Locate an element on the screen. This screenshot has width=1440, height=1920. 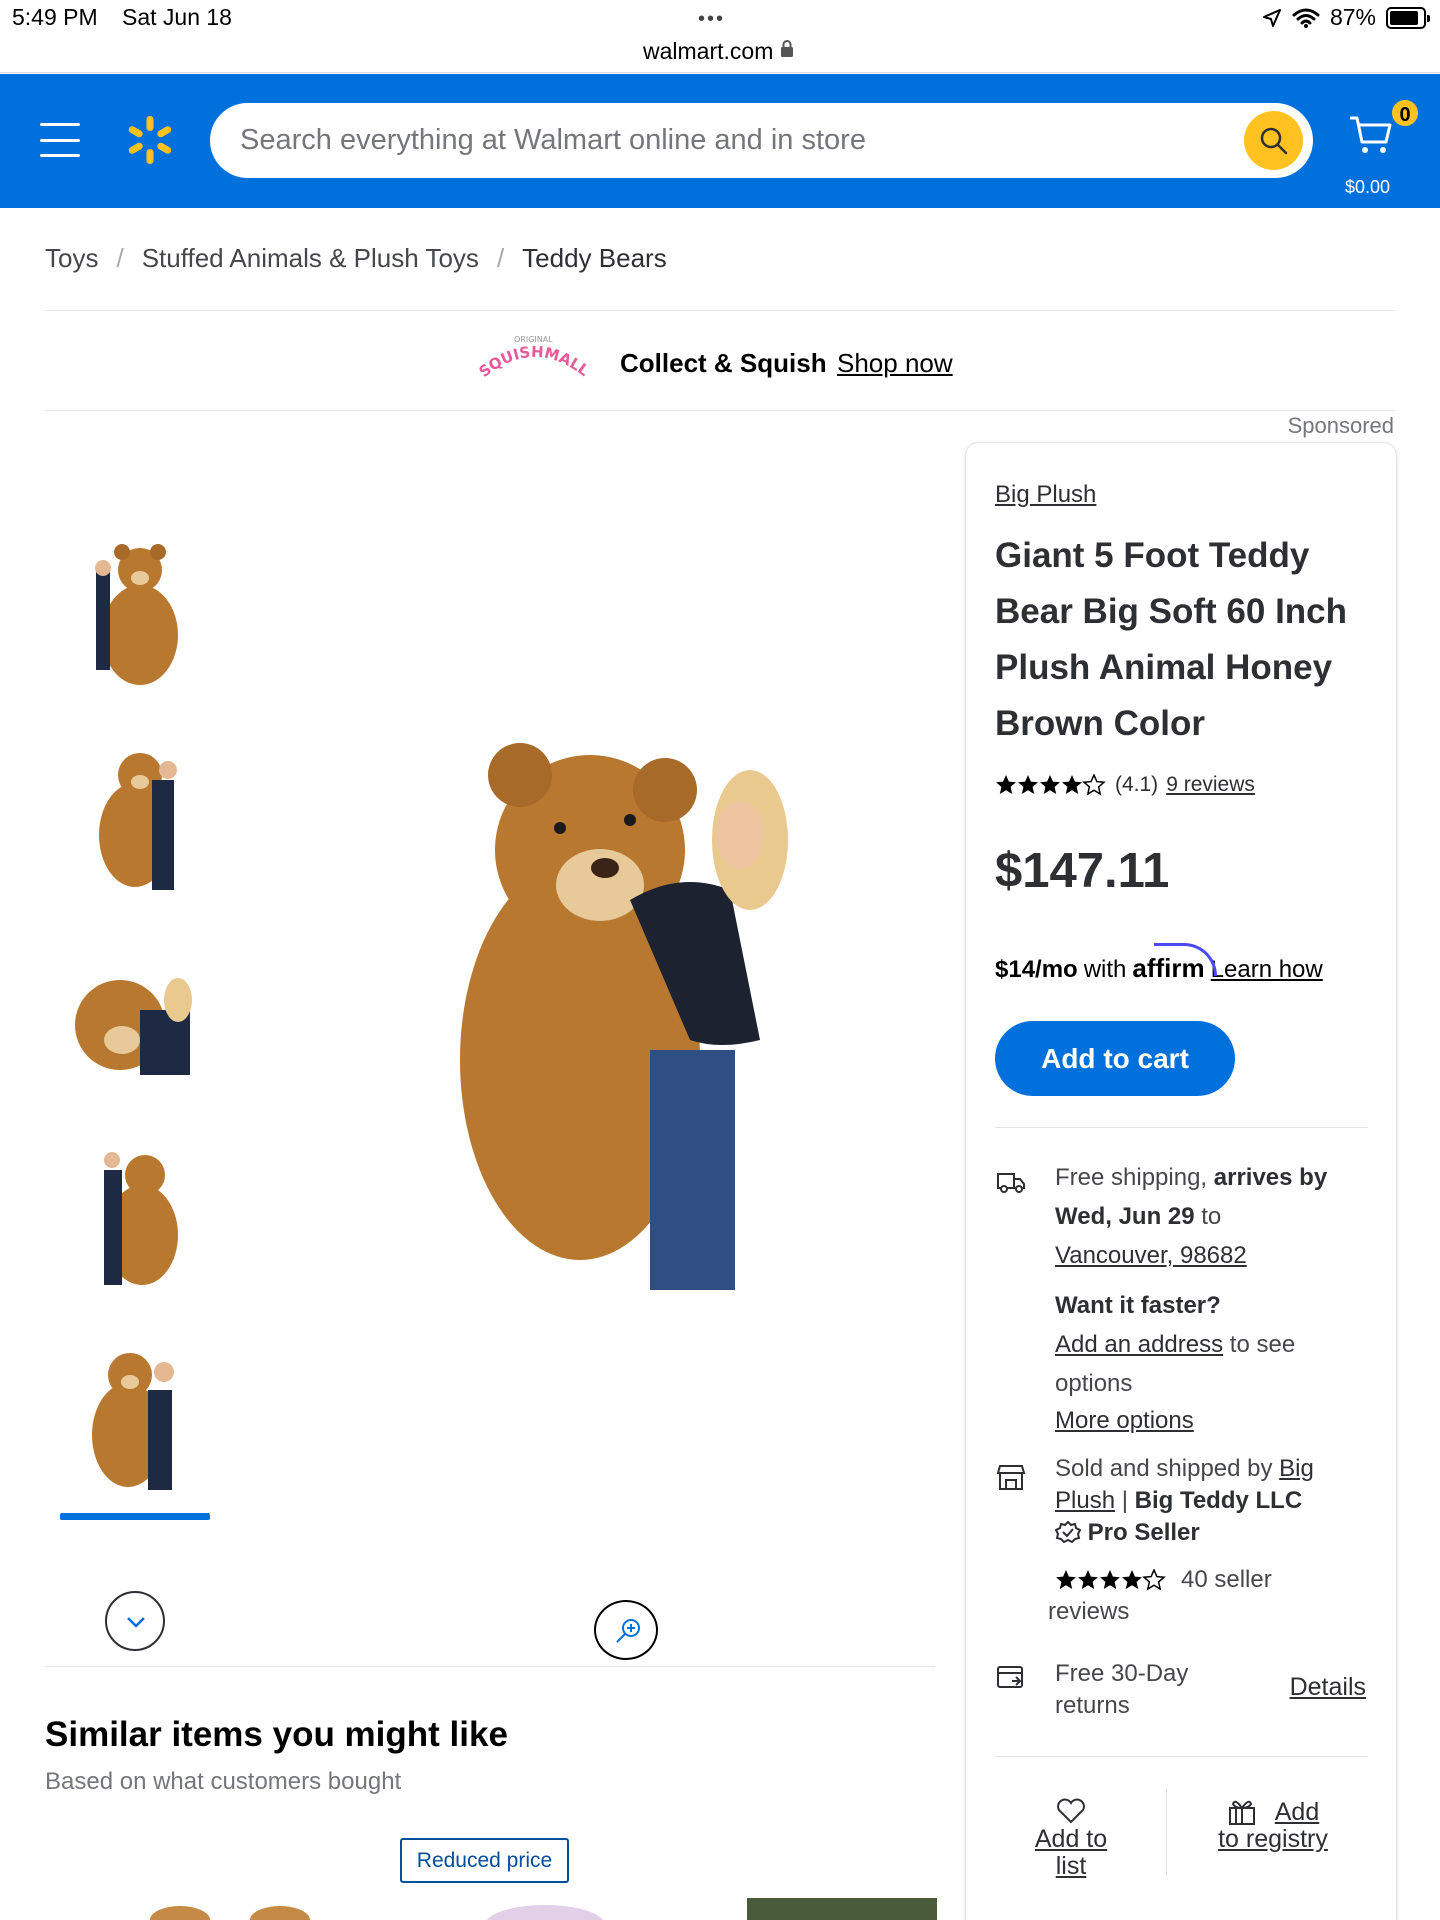
affirm-learn-how-link: Learn how is located at coordinates (1267, 970).